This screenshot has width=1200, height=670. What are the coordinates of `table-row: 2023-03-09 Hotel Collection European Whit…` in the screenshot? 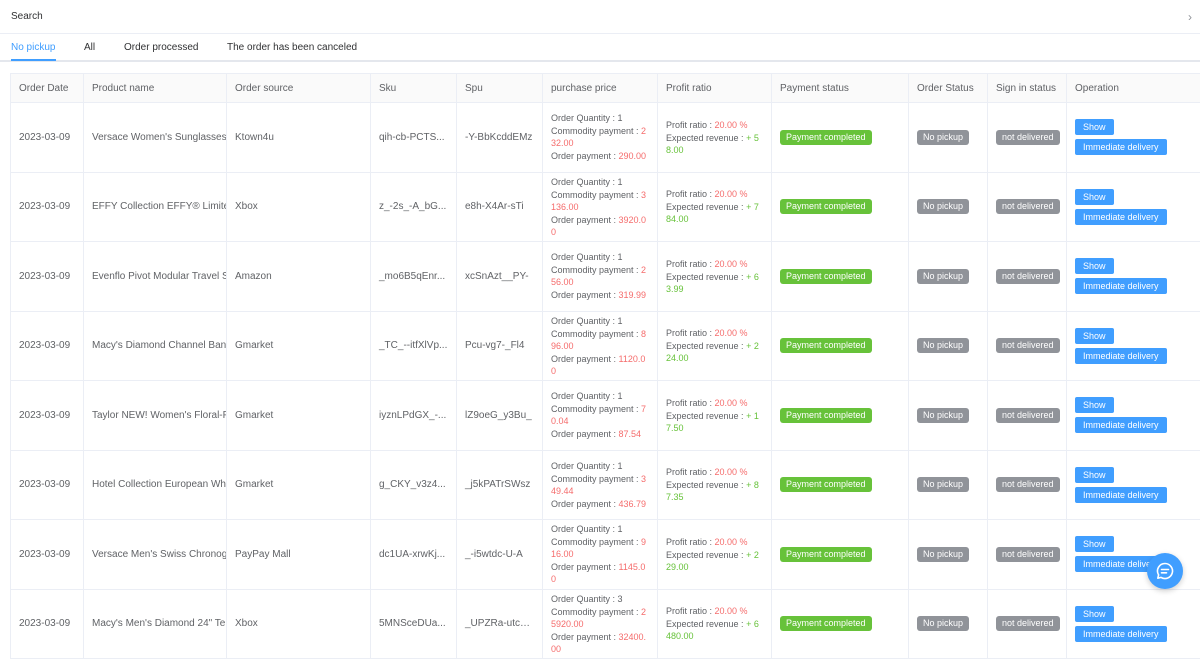 It's located at (605, 484).